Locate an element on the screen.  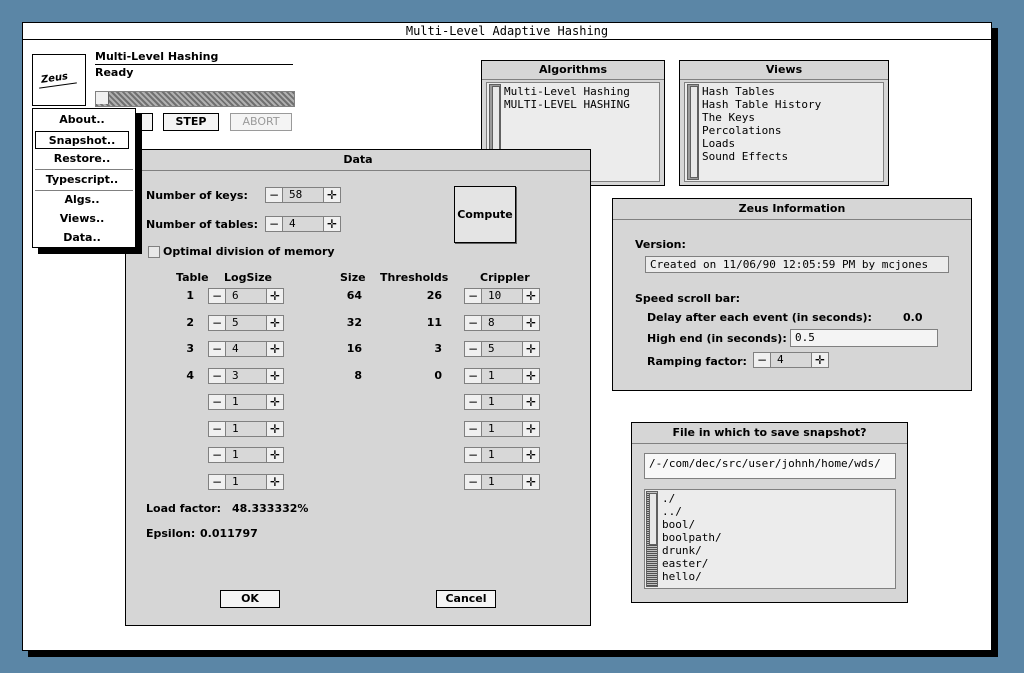
view-item: Loads is located at coordinates (718, 143).